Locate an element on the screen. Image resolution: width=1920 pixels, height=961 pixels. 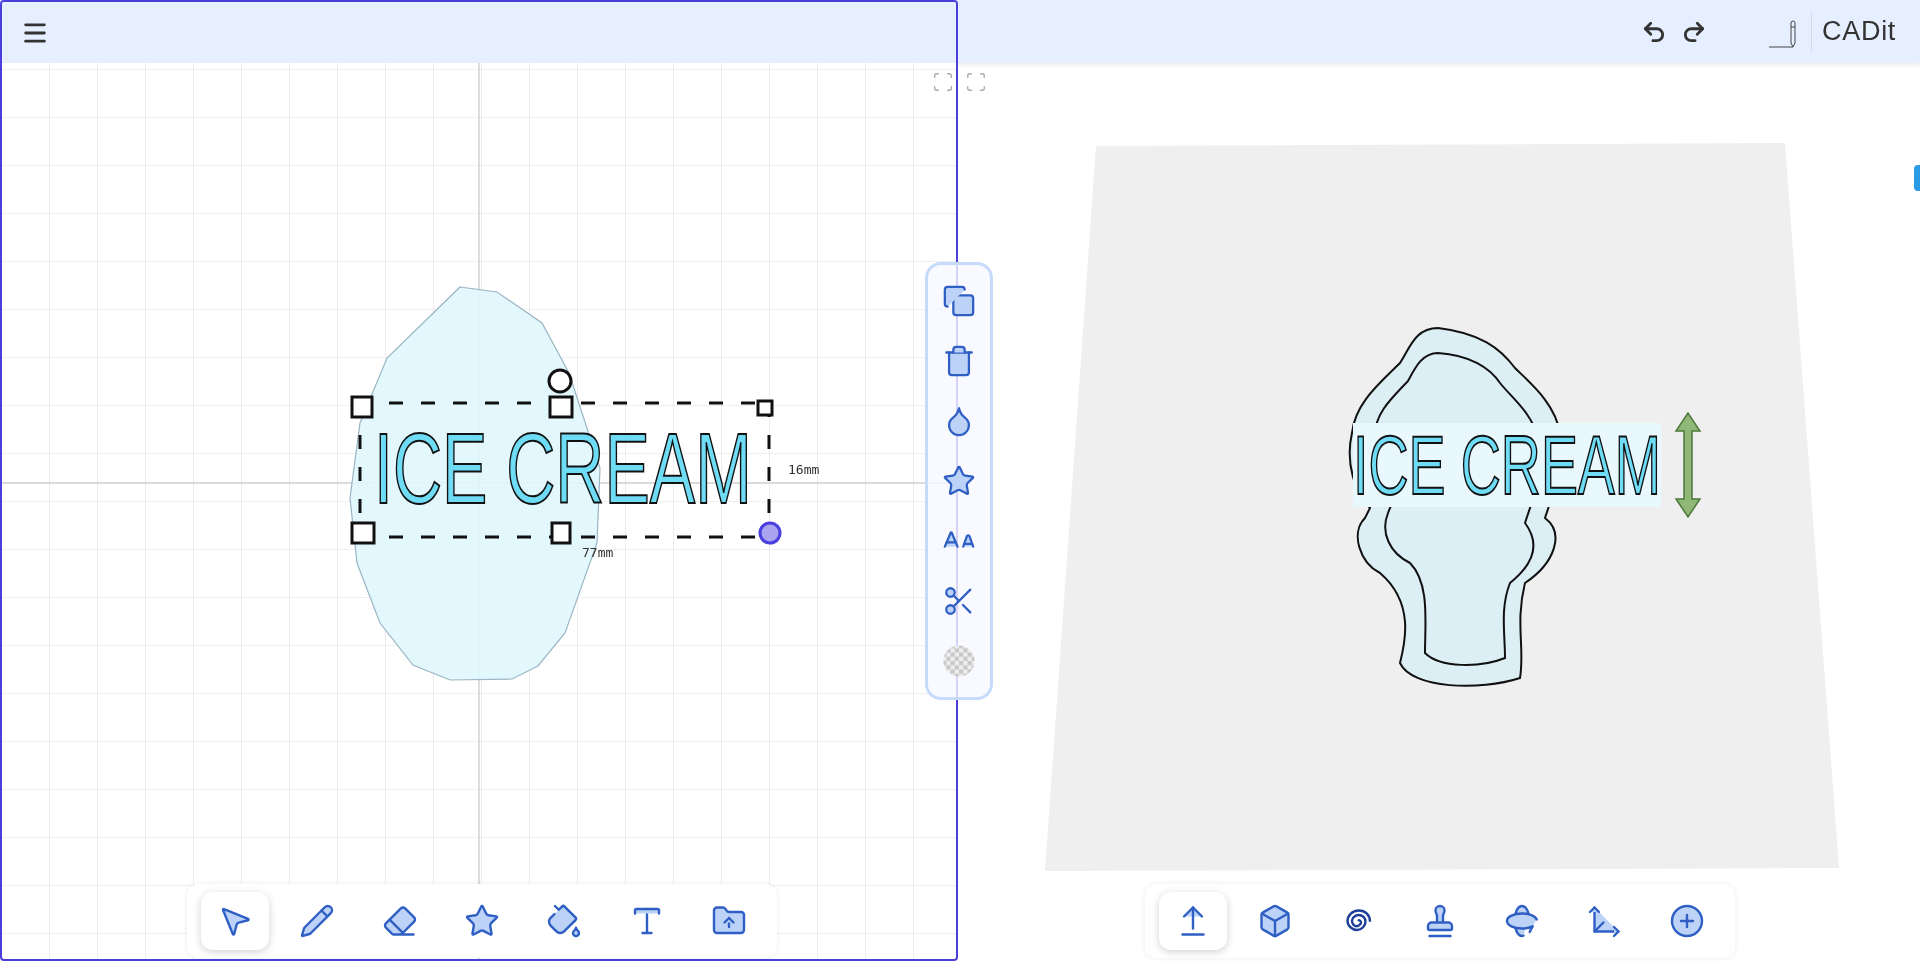
duplicate-icon is located at coordinates (959, 301).